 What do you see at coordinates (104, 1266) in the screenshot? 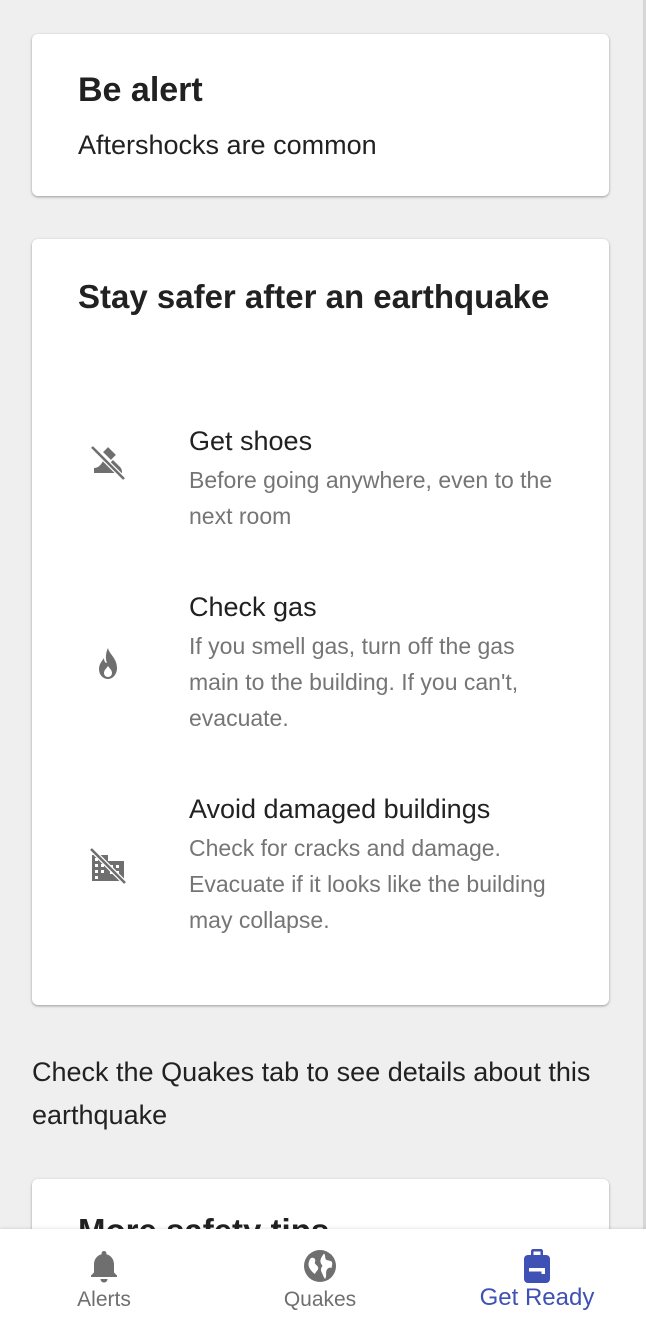
I see `bell-icon` at bounding box center [104, 1266].